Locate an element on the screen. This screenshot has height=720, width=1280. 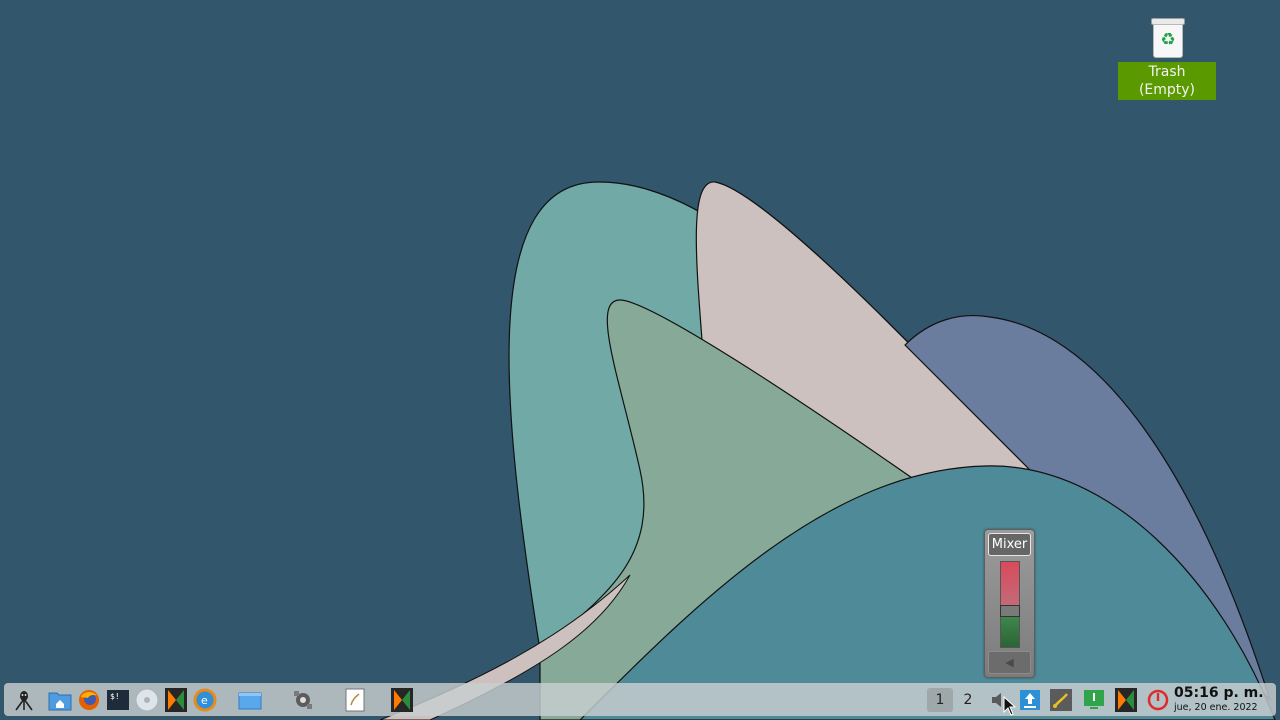
svg-text: e is located at coordinates (204, 700).